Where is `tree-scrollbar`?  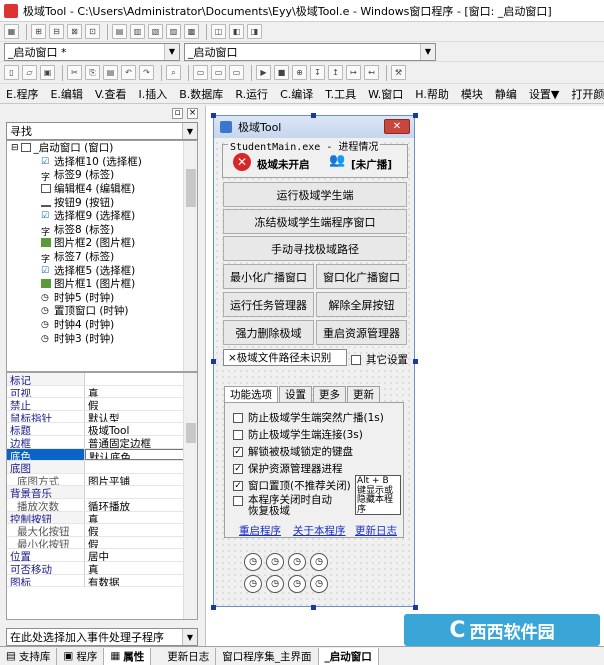 tree-scrollbar is located at coordinates (190, 256).